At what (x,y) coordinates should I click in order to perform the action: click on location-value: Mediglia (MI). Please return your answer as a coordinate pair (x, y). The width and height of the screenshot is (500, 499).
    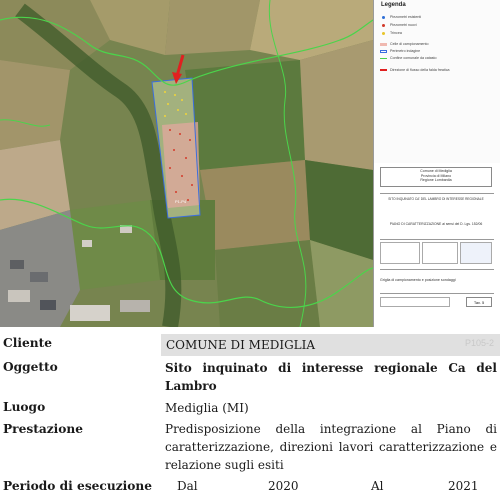
    Looking at the image, I should click on (207, 408).